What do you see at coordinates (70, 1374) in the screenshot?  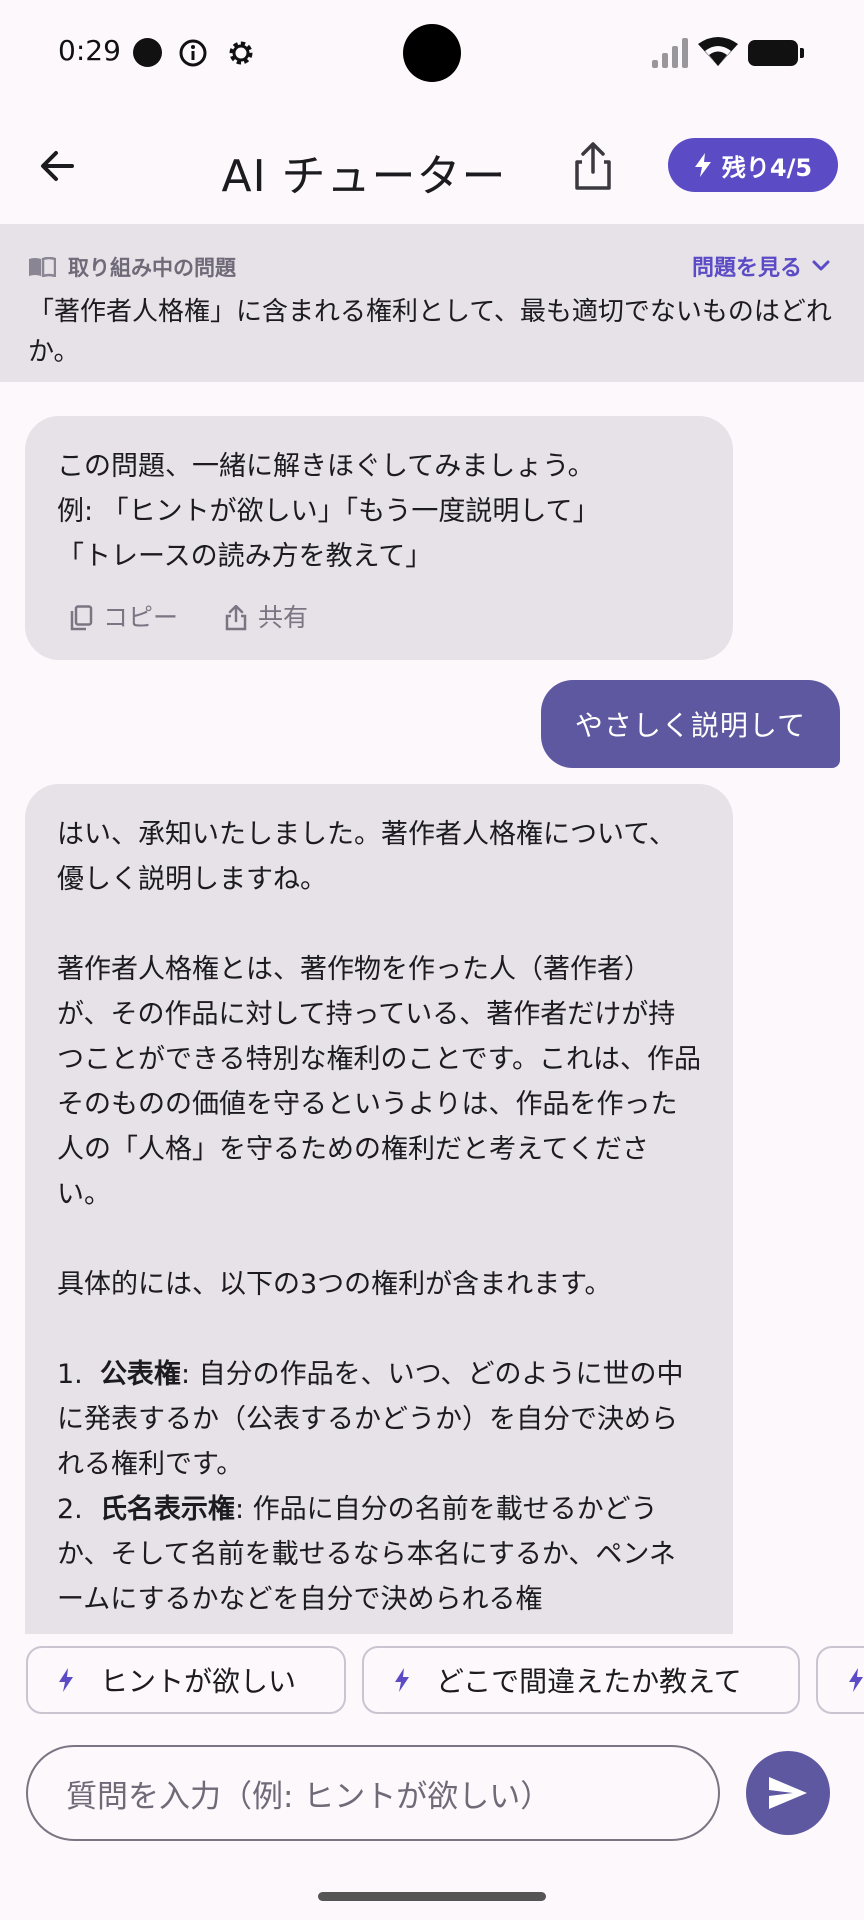 I see `list-number: 1.` at bounding box center [70, 1374].